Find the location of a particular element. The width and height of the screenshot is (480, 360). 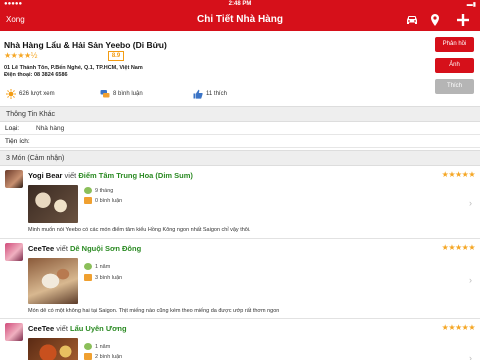

rating-stars: ★★★★½ is located at coordinates (20, 55).